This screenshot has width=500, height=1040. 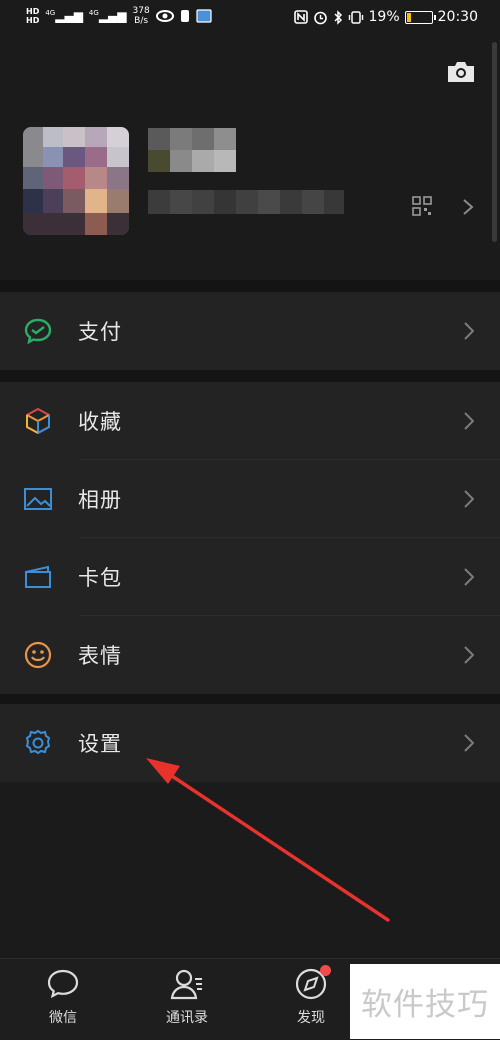 What do you see at coordinates (38, 499) in the screenshot?
I see `photo-icon` at bounding box center [38, 499].